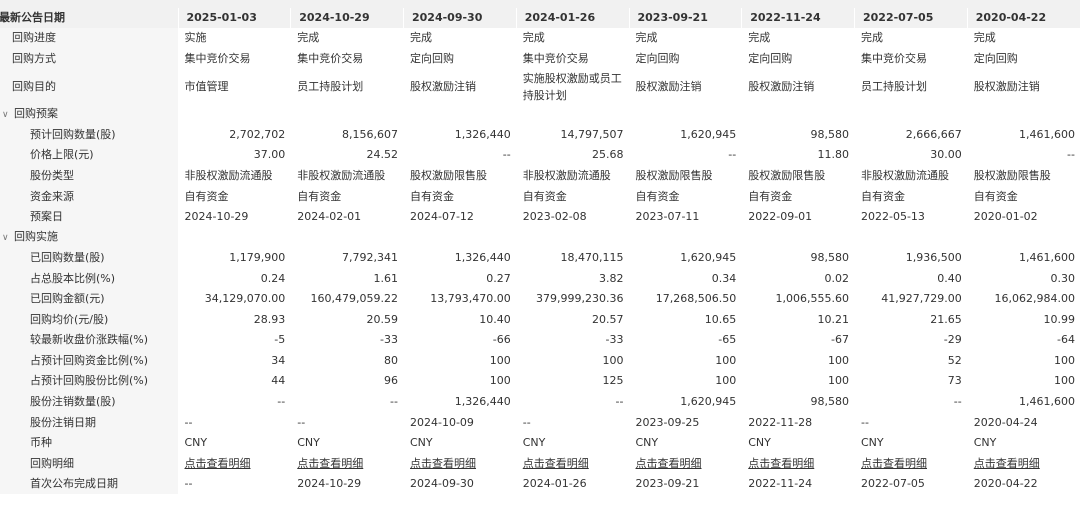  Describe the element at coordinates (540, 196) in the screenshot. I see `row-fund-source: 资金来源 自有资金 自有资金 自有资金 自有资金 自有资金 自有资金 自有资金 自有资金` at that location.